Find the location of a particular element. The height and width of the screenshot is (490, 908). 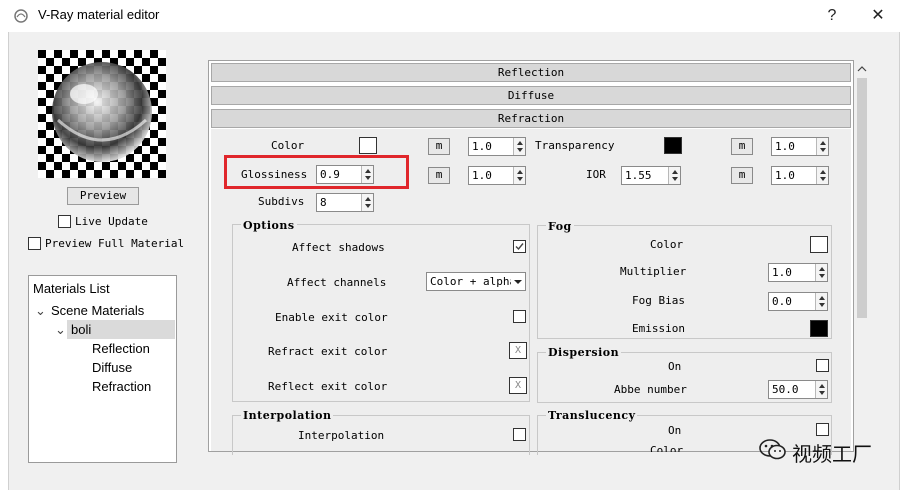

preview-button: Preview is located at coordinates (103, 196).